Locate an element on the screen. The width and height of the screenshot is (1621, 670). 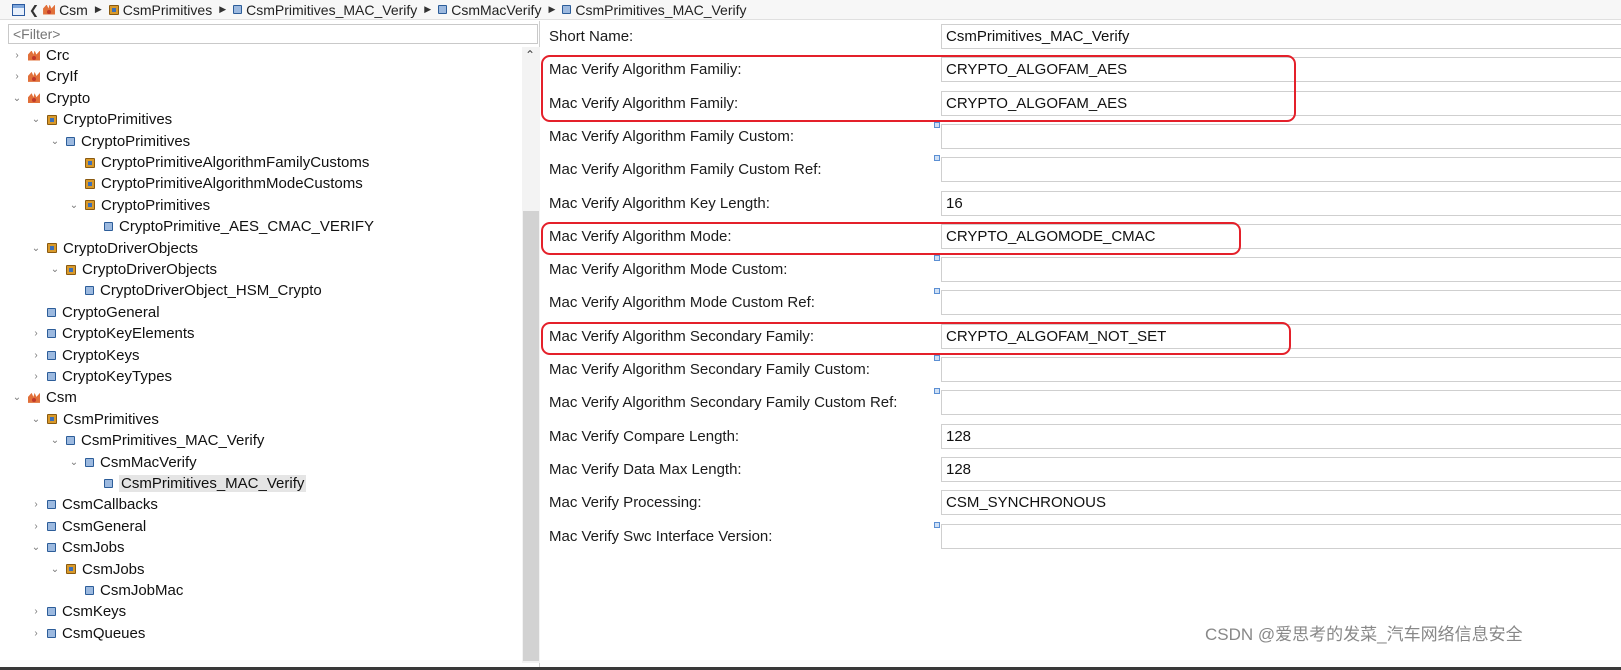
property-label: Mac Verify Algorithm Mode: is located at coordinates (640, 236).